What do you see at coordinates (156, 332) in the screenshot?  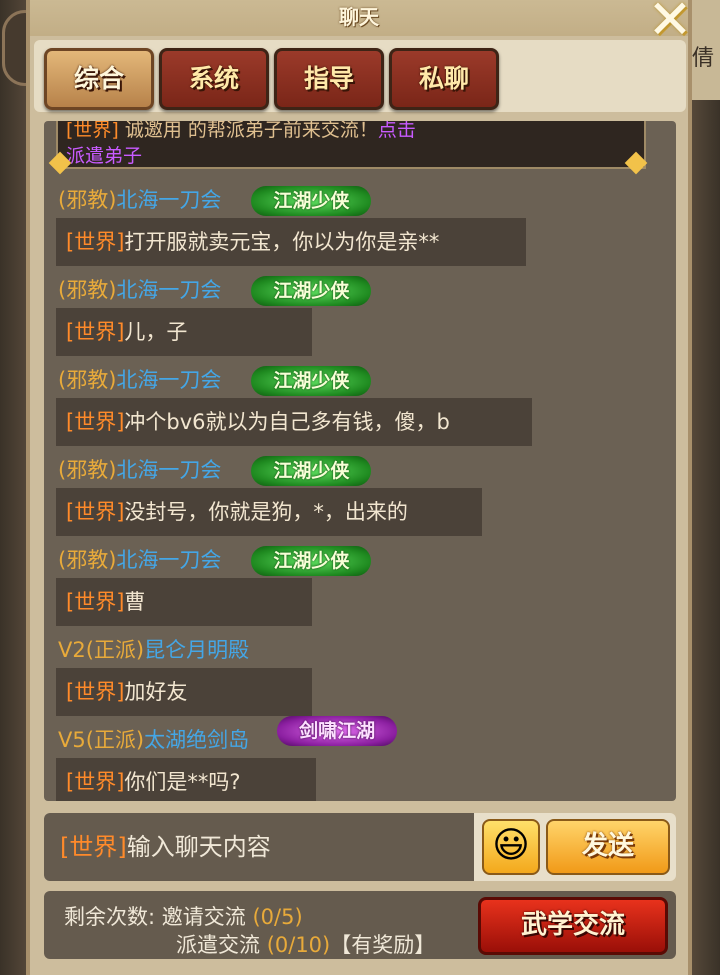 I see `message-text: 儿，子` at bounding box center [156, 332].